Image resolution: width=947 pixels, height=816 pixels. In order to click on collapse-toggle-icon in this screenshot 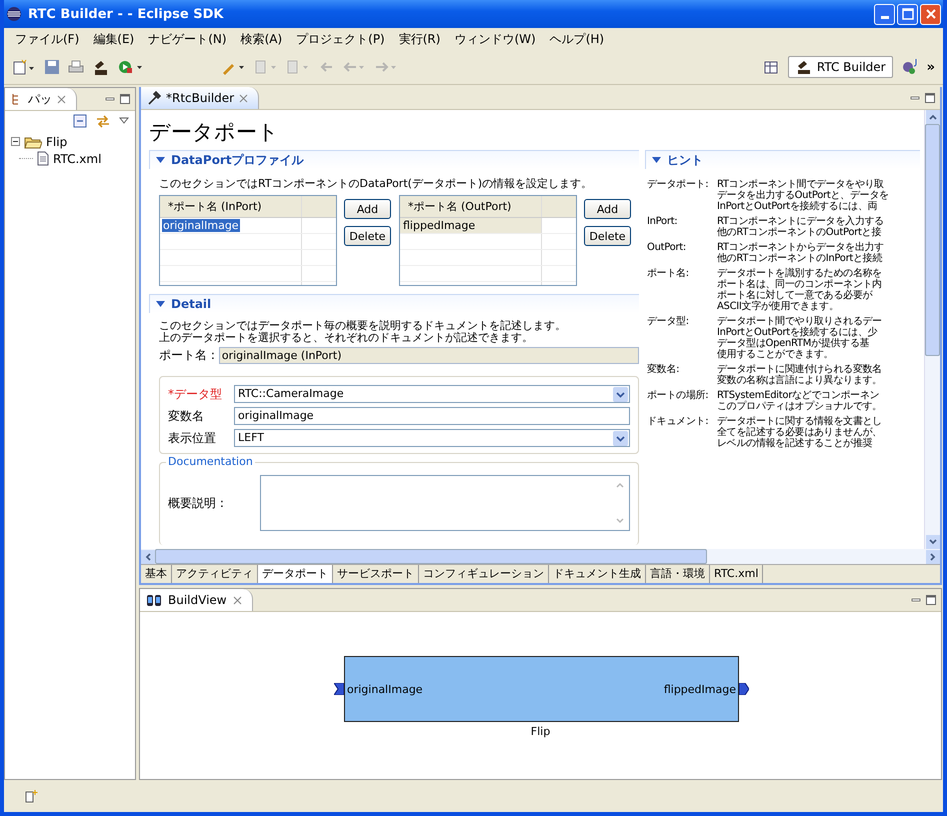, I will do `click(15, 141)`.